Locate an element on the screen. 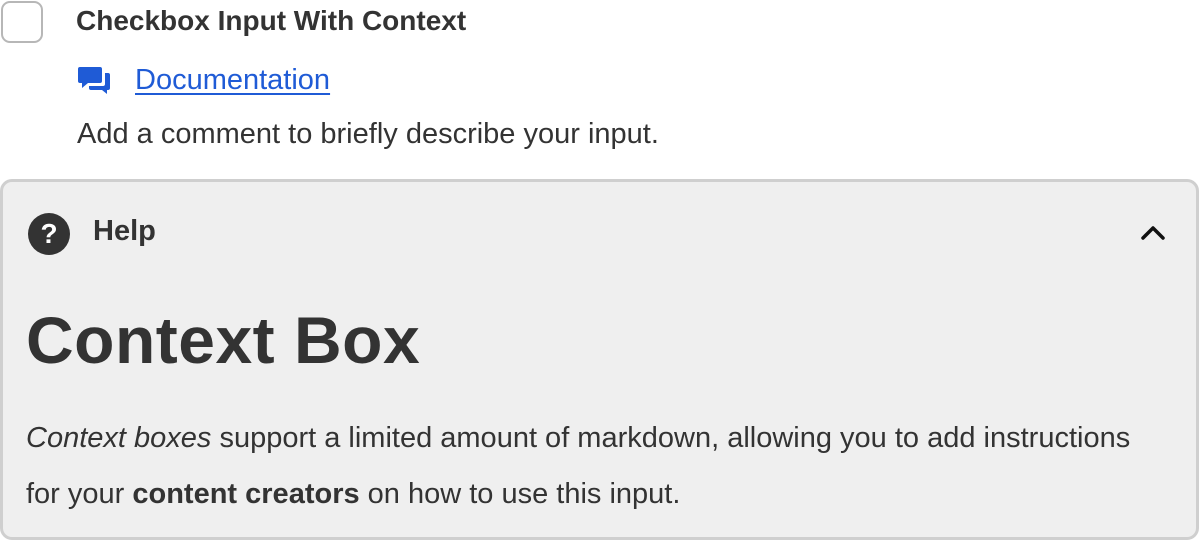 Image resolution: width=1200 pixels, height=542 pixels. context-text-2: on how to use this input. is located at coordinates (520, 494).